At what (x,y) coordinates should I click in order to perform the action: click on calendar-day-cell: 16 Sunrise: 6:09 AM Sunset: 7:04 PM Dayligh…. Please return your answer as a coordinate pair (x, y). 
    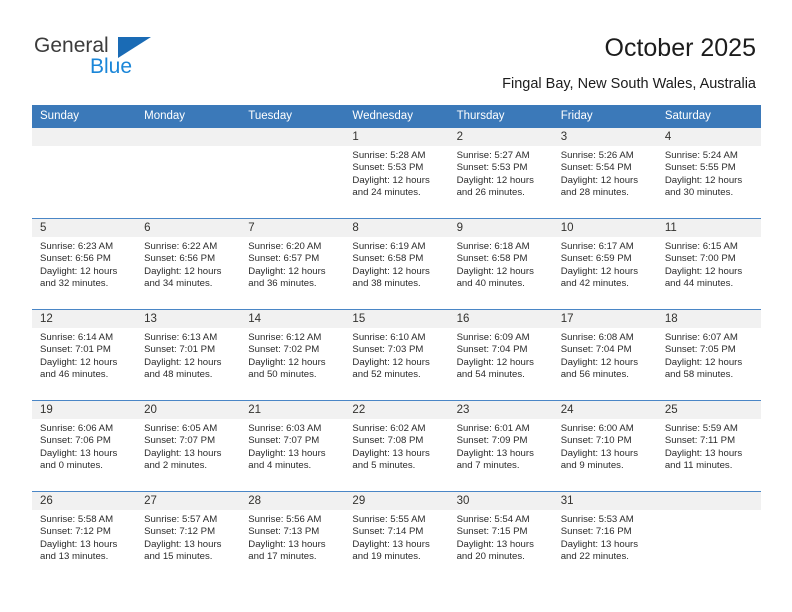
    Looking at the image, I should click on (500, 355).